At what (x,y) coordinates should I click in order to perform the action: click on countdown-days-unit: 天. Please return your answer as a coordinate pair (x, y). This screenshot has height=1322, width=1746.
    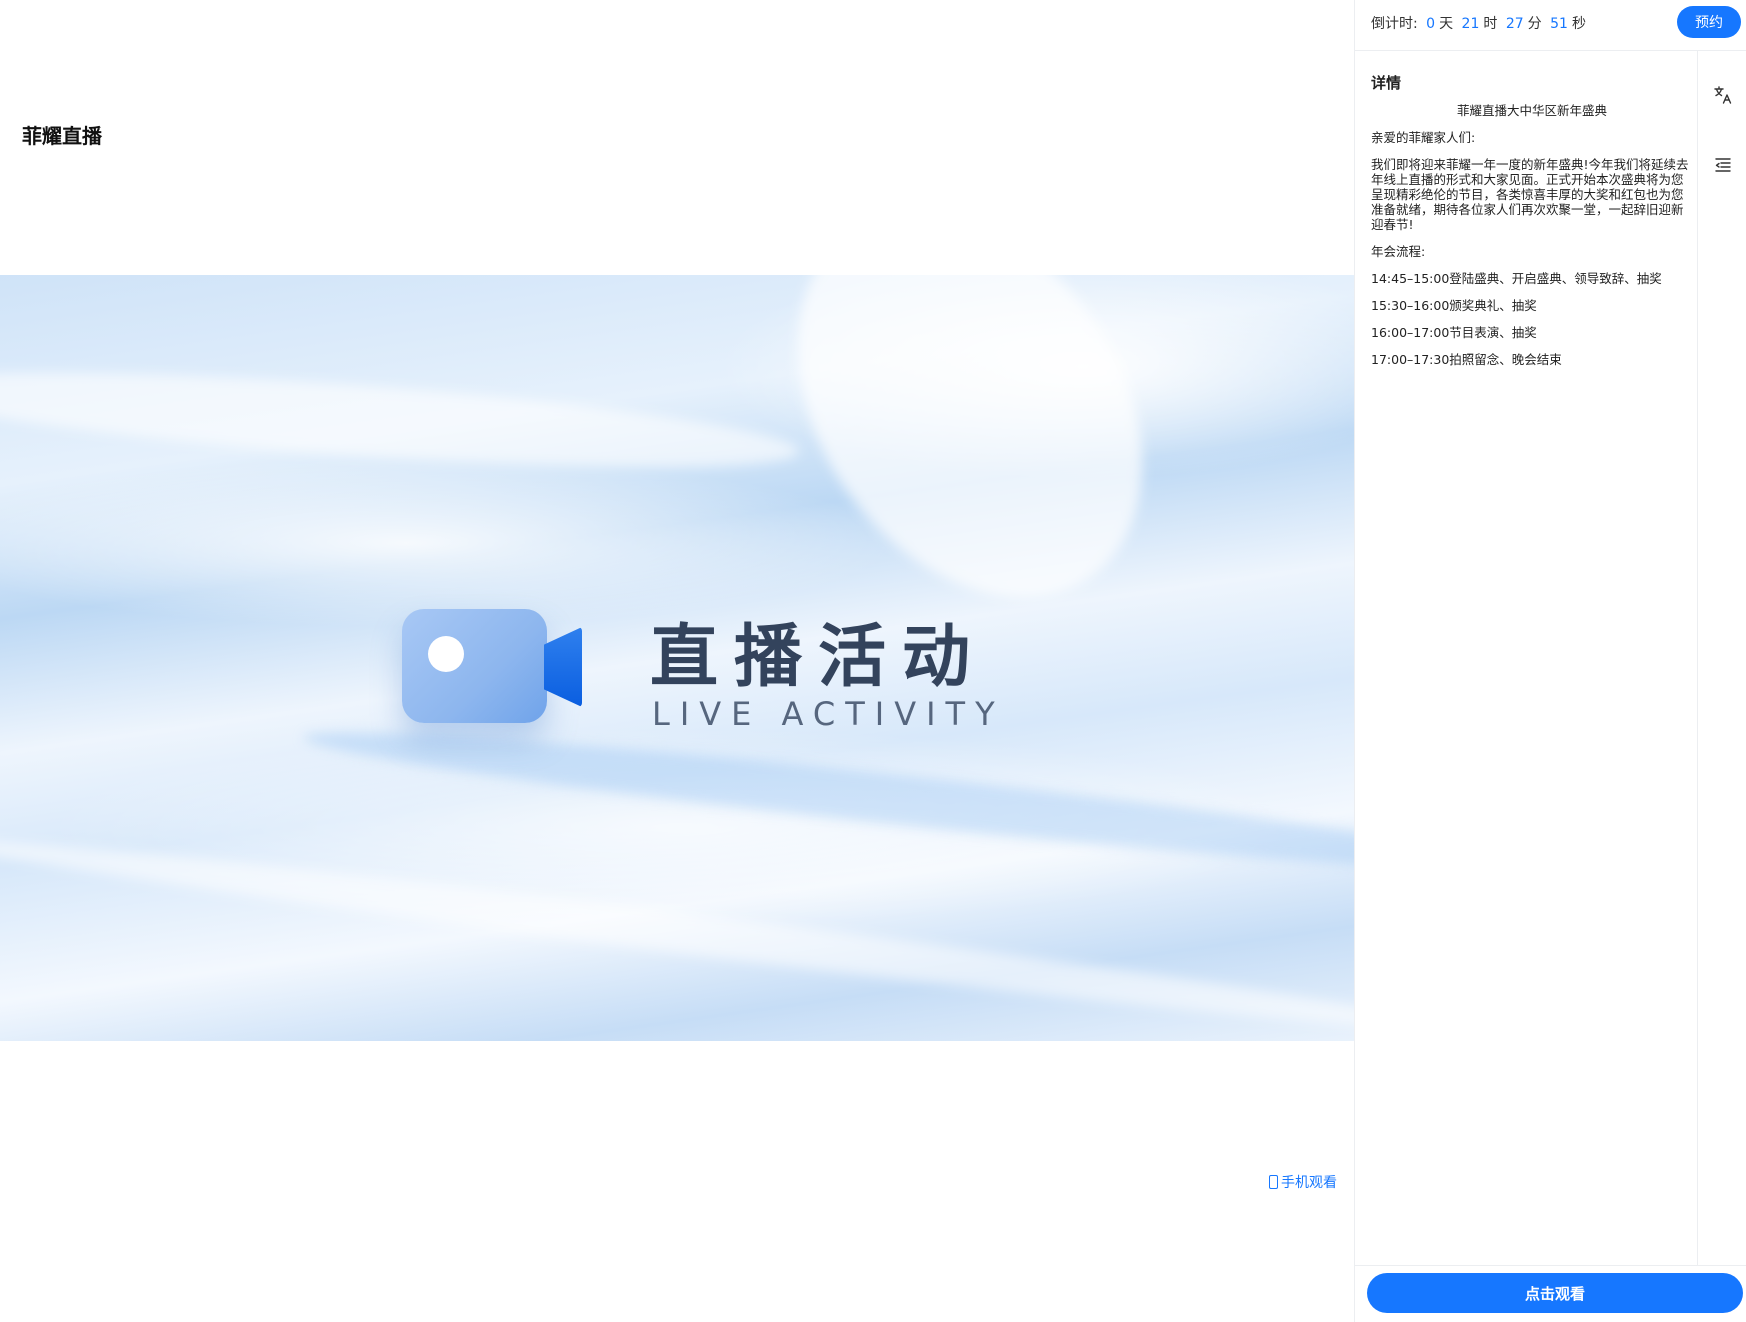
    Looking at the image, I should click on (1446, 24).